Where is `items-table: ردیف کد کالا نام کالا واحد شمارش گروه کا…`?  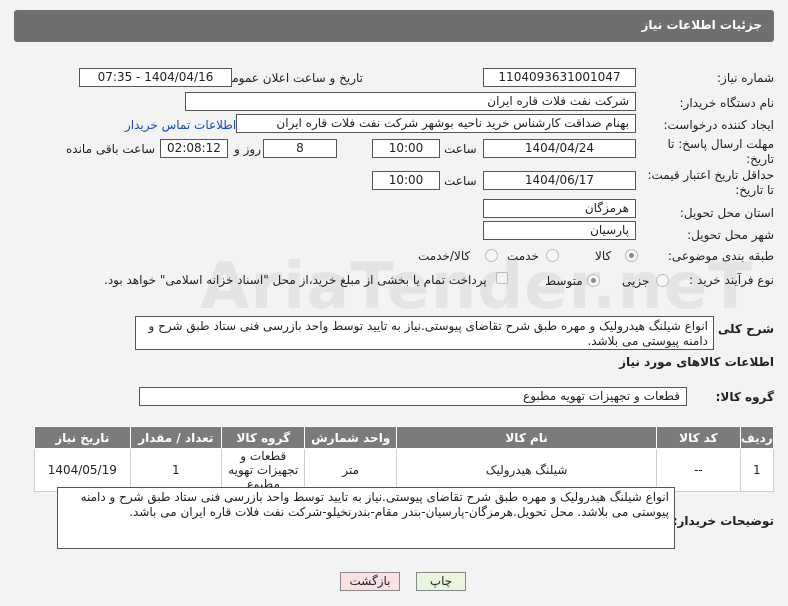 items-table: ردیف کد کالا نام کالا واحد شمارش گروه کا… is located at coordinates (404, 459).